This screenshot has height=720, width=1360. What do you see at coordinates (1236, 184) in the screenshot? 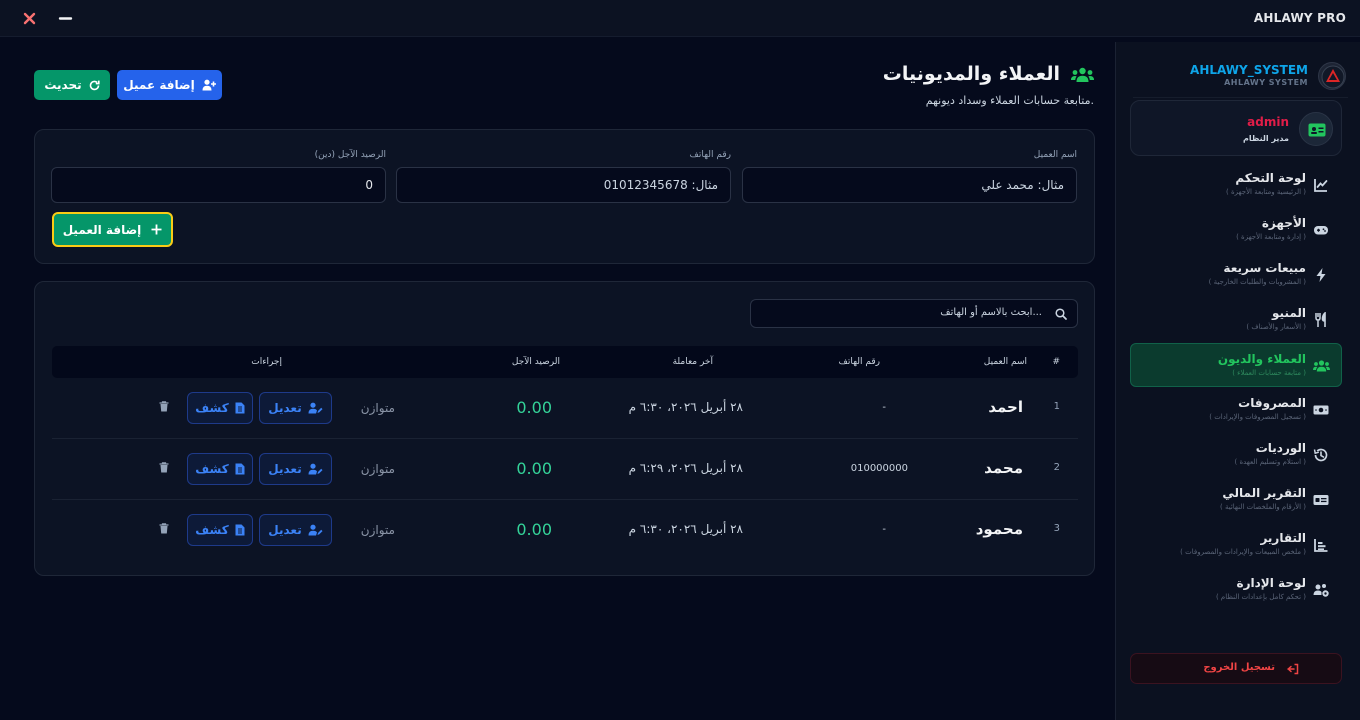
I see `sidebar-item-dashboard: لوحة التحكم ( الرئيسية ومتابعة الأجهزة )` at bounding box center [1236, 184].